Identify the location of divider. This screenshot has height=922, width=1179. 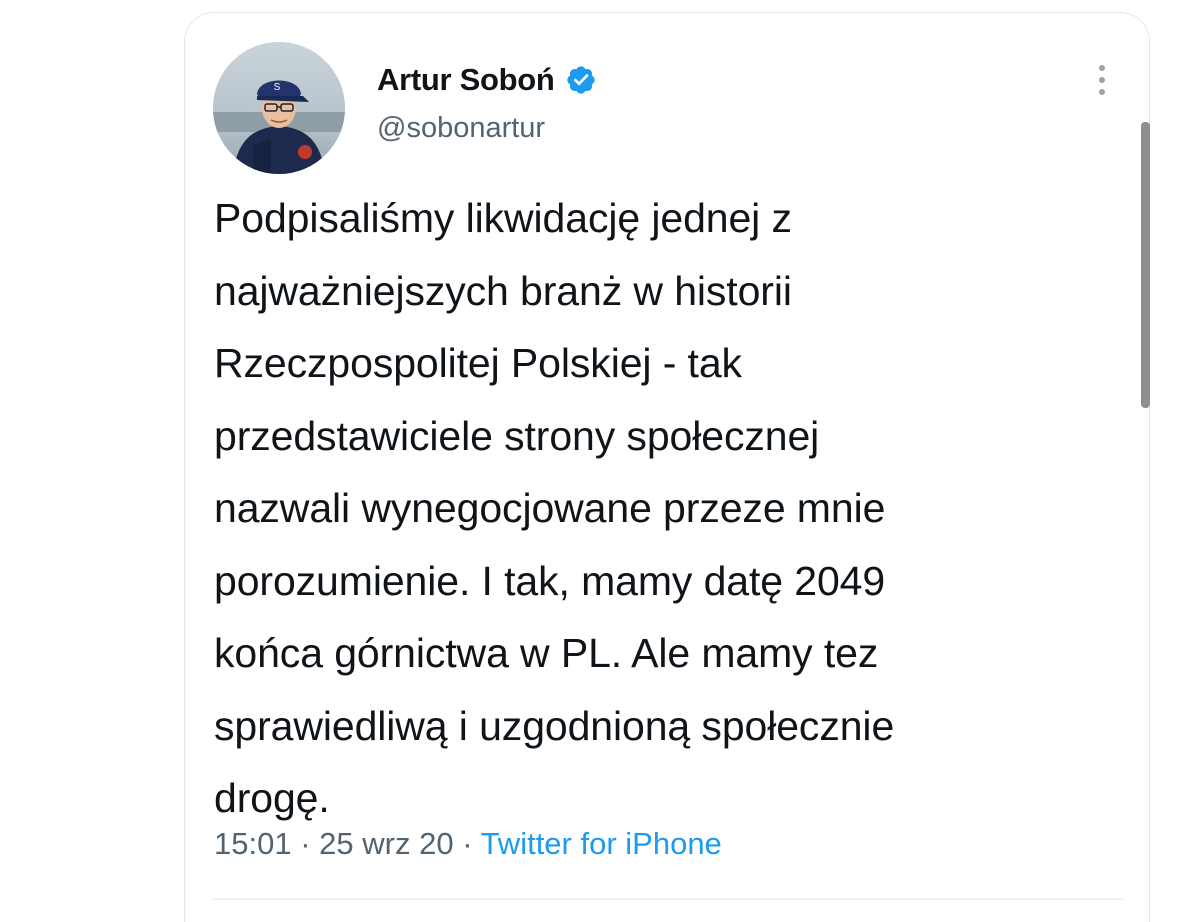
(668, 899).